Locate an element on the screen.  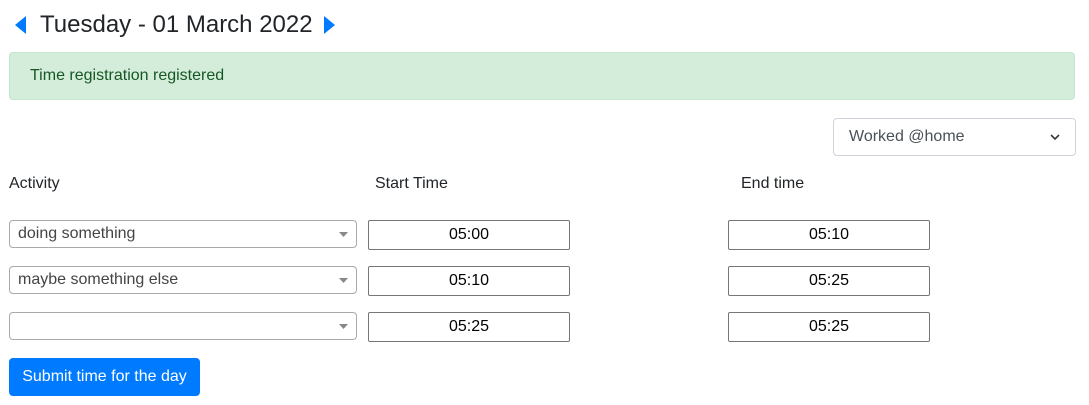
end-time-column-header: End time is located at coordinates (773, 183).